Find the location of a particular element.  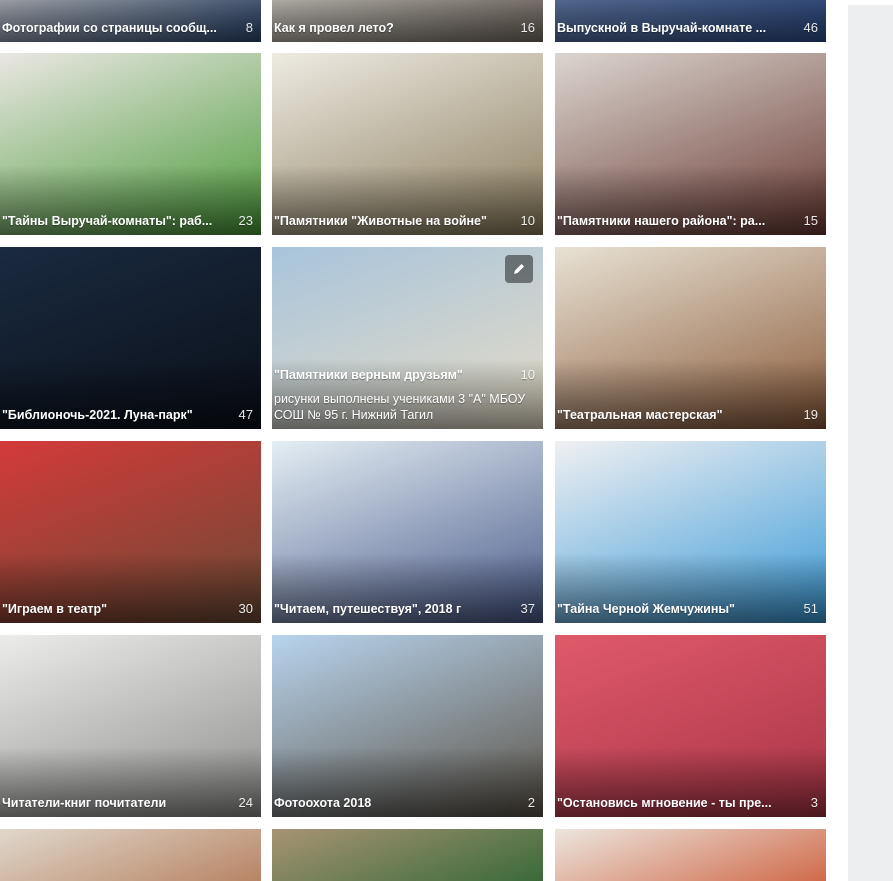

album-caption: Фотоохота 2018 2 is located at coordinates (404, 803).